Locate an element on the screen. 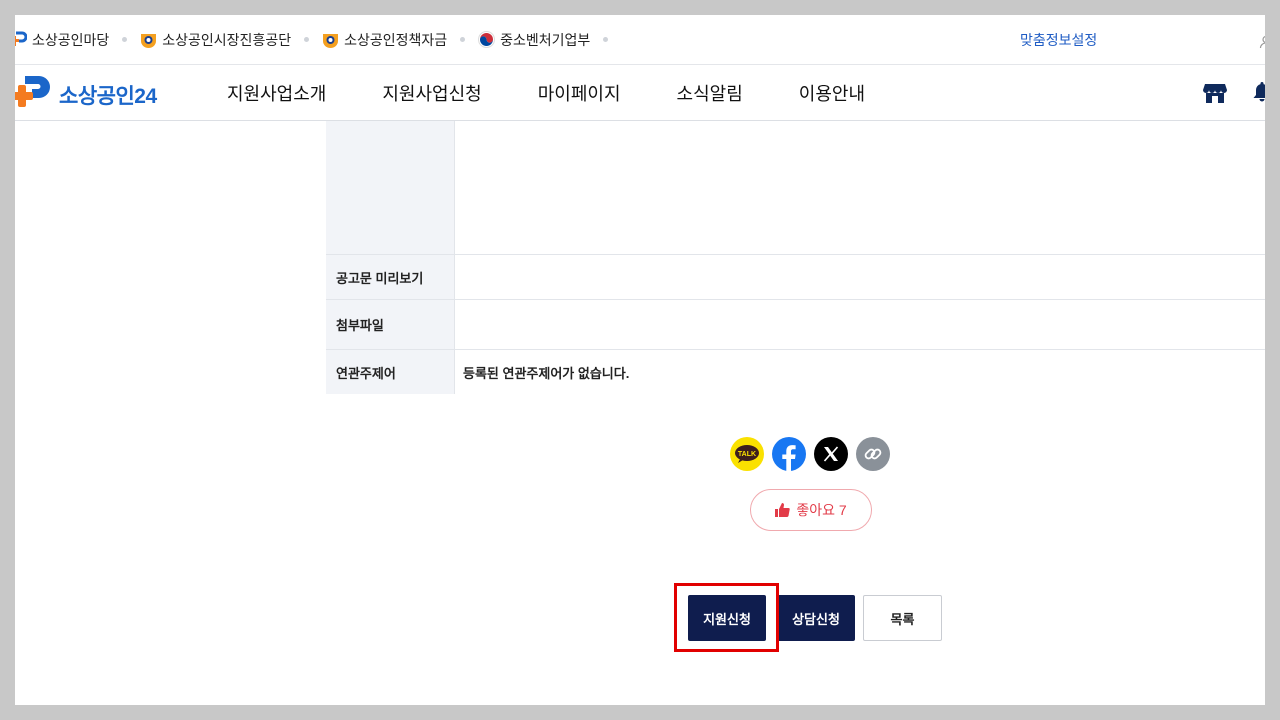 The height and width of the screenshot is (720, 1280). store-icon is located at coordinates (1215, 95).